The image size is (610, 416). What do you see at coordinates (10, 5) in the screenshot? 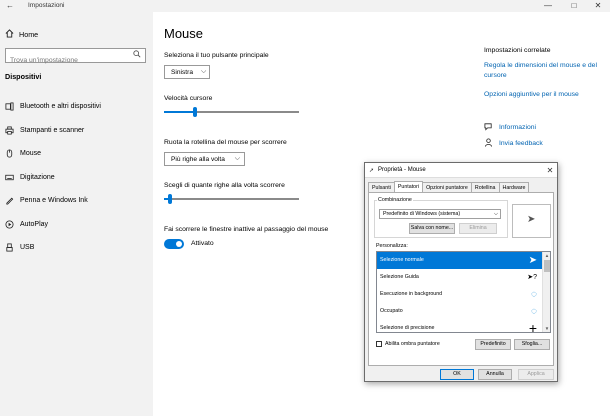
I see `back-icon: ←` at bounding box center [10, 5].